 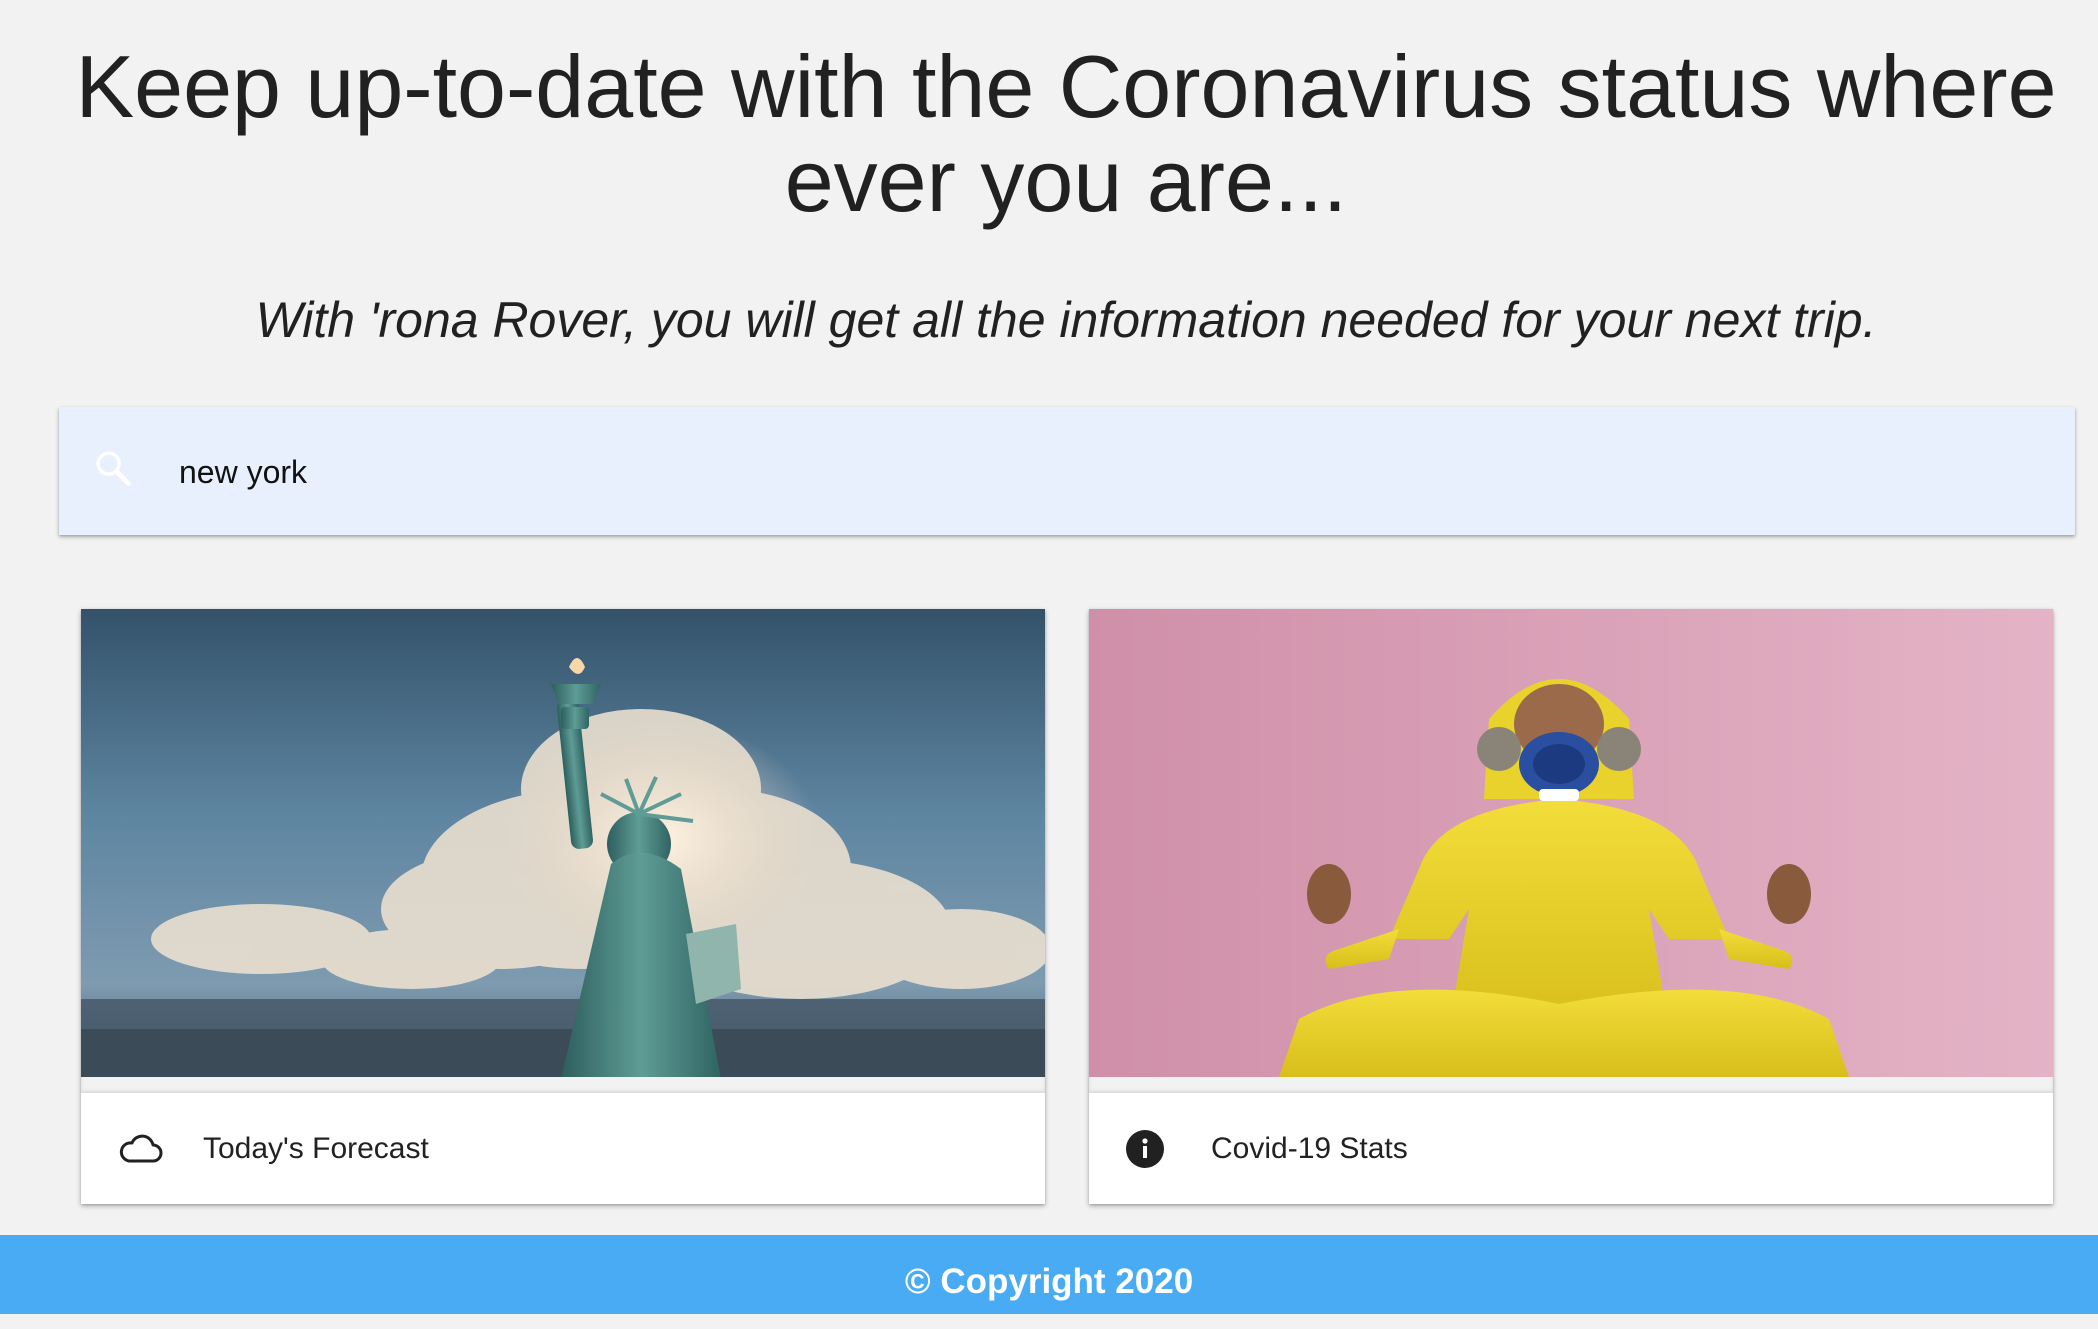 I want to click on forecast-label: Today's Forecast, so click(x=316, y=1148).